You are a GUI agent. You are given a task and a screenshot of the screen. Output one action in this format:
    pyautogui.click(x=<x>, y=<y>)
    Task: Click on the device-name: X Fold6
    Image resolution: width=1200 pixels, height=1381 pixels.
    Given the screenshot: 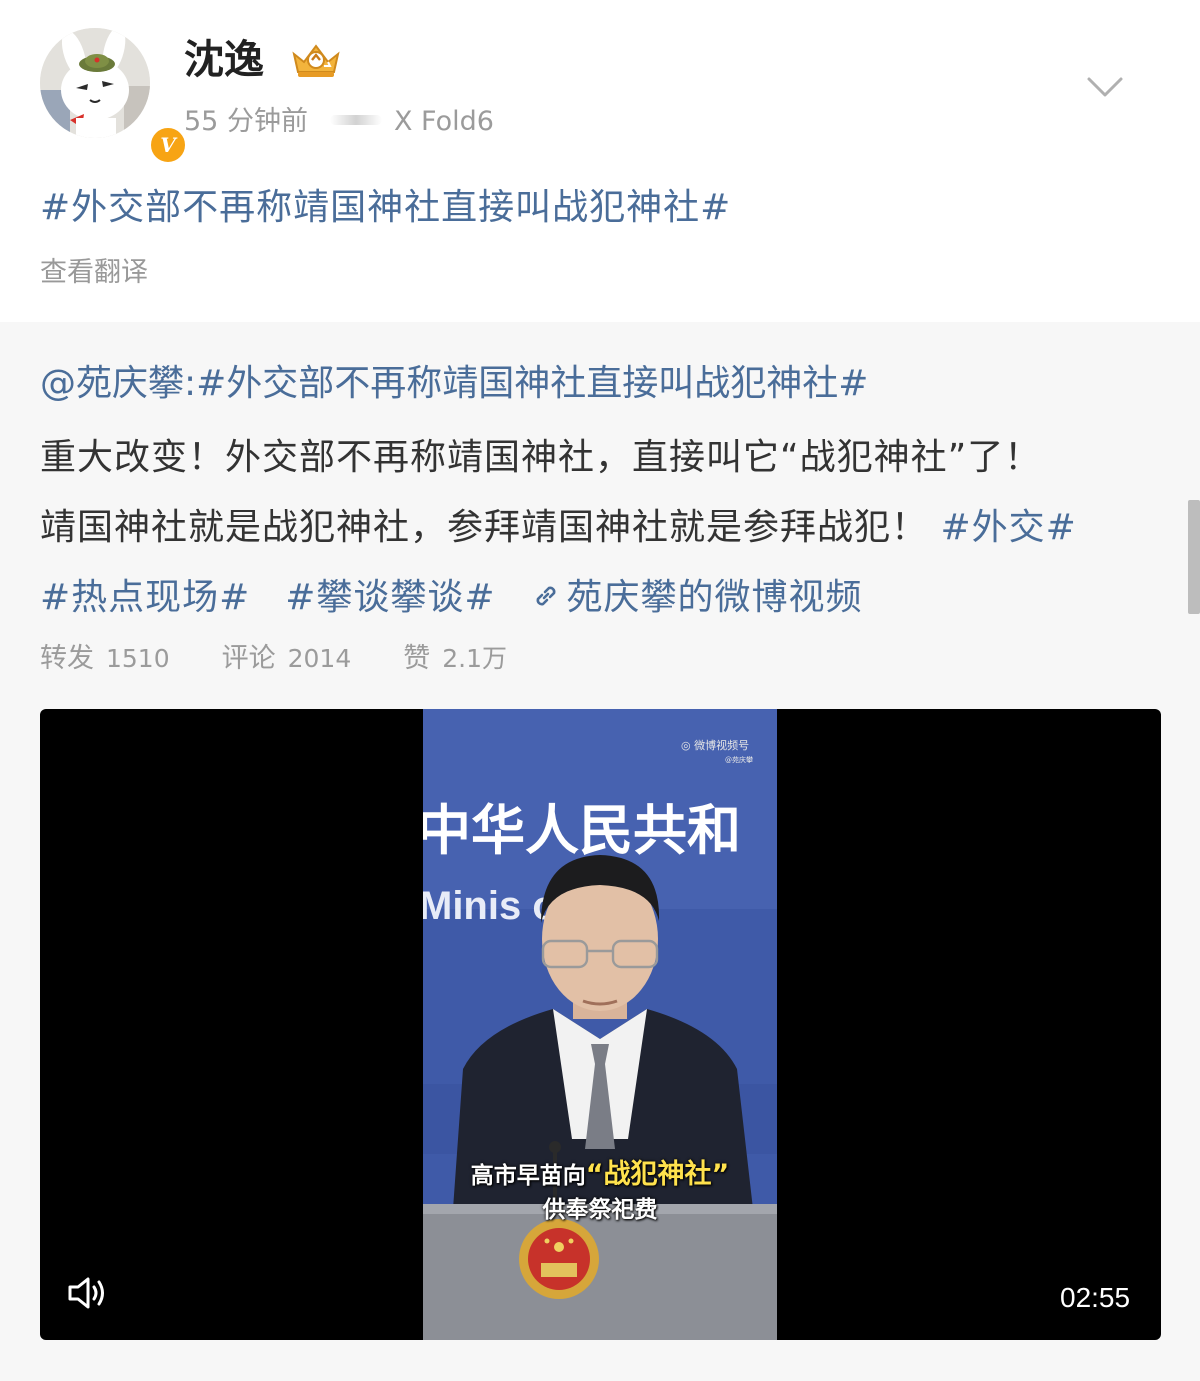 What is the action you would take?
    pyautogui.click(x=443, y=121)
    